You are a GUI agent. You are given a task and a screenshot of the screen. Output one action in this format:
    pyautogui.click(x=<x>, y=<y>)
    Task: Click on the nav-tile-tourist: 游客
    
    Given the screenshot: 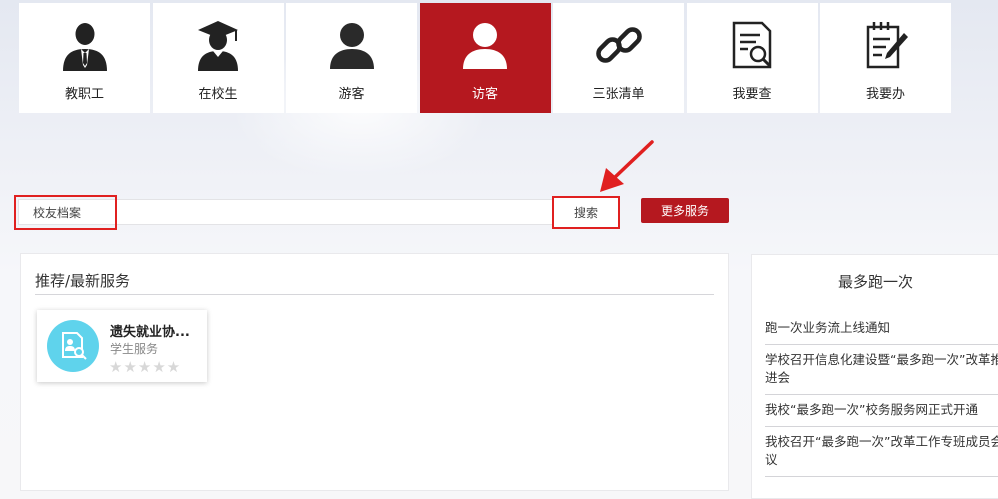 What is the action you would take?
    pyautogui.click(x=351, y=58)
    